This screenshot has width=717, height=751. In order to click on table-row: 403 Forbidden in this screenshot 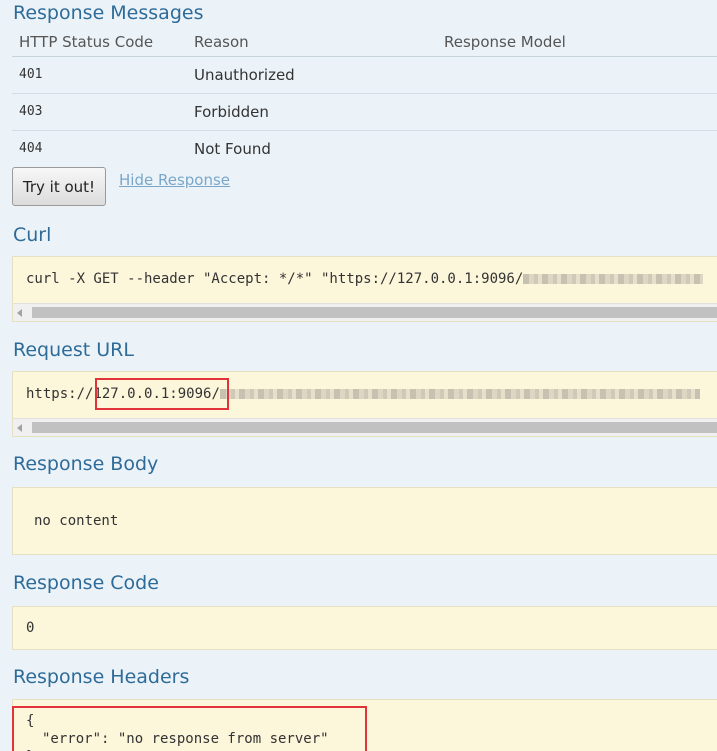, I will do `click(364, 112)`.